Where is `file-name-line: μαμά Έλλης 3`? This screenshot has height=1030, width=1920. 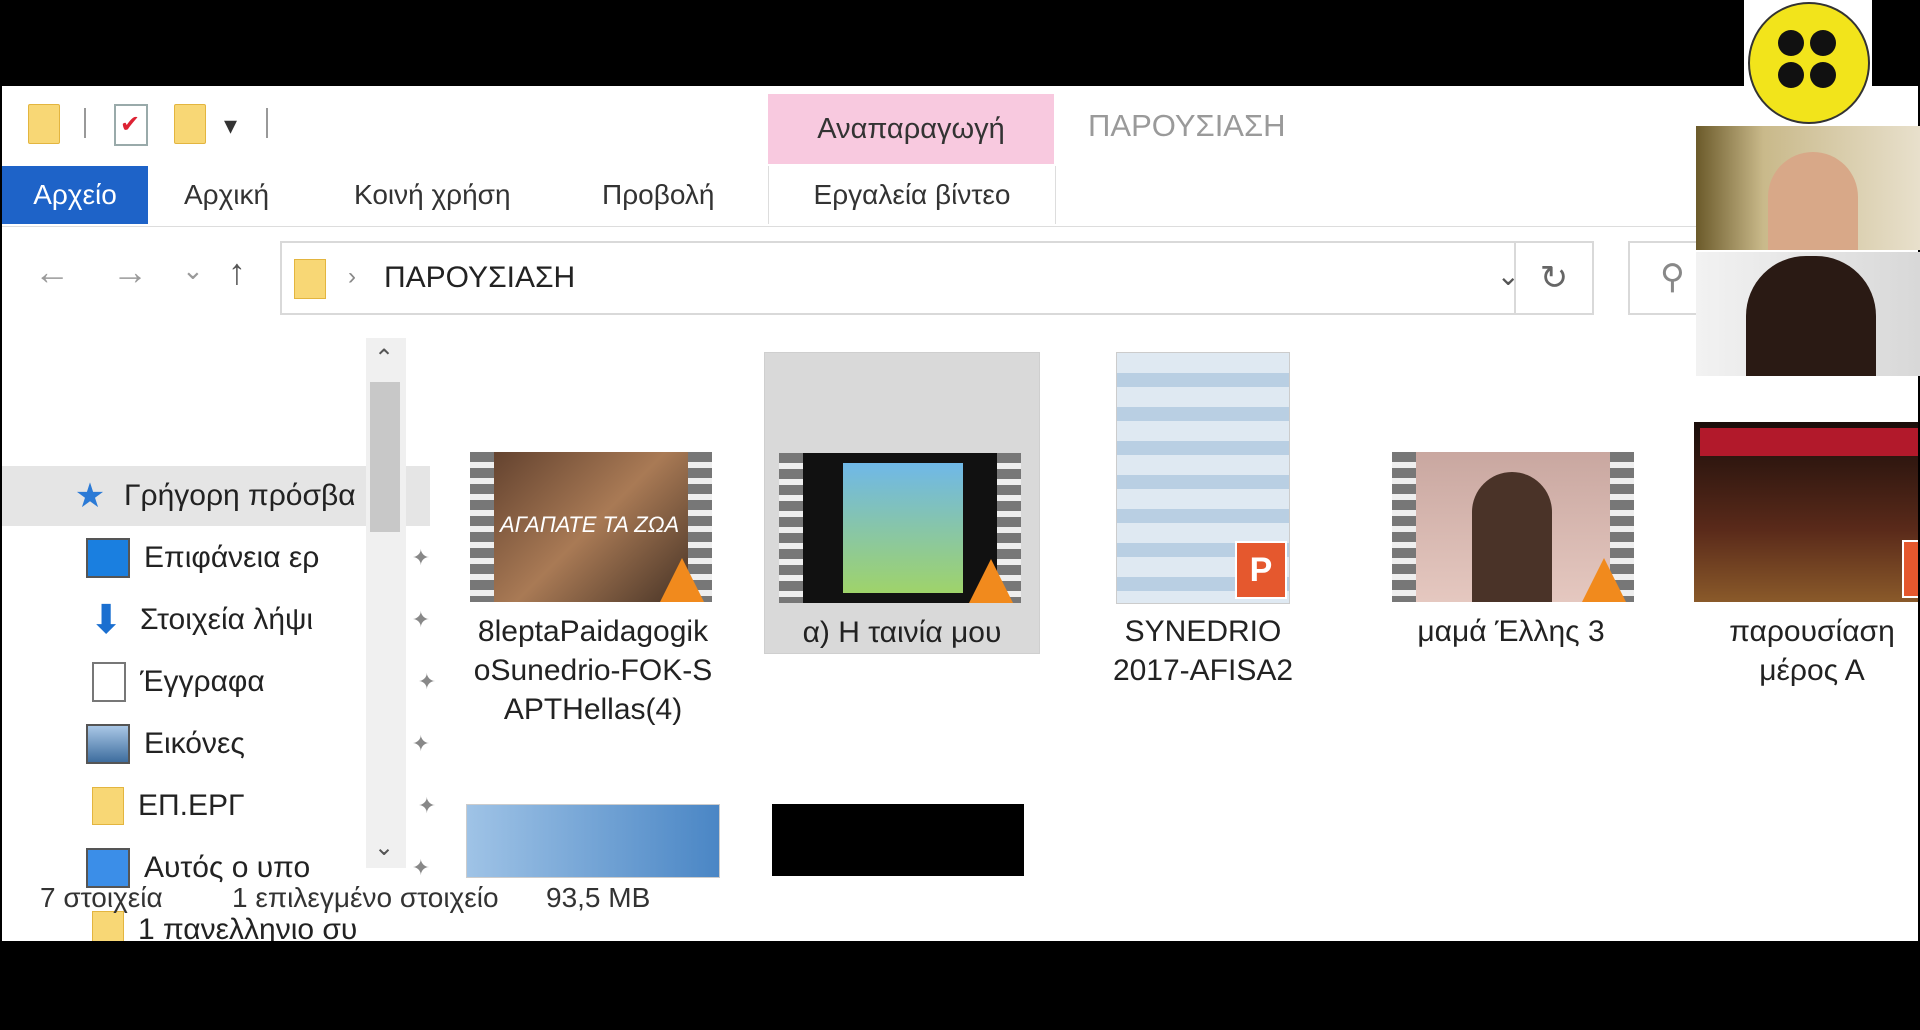 file-name-line: μαμά Έλλης 3 is located at coordinates (1511, 631).